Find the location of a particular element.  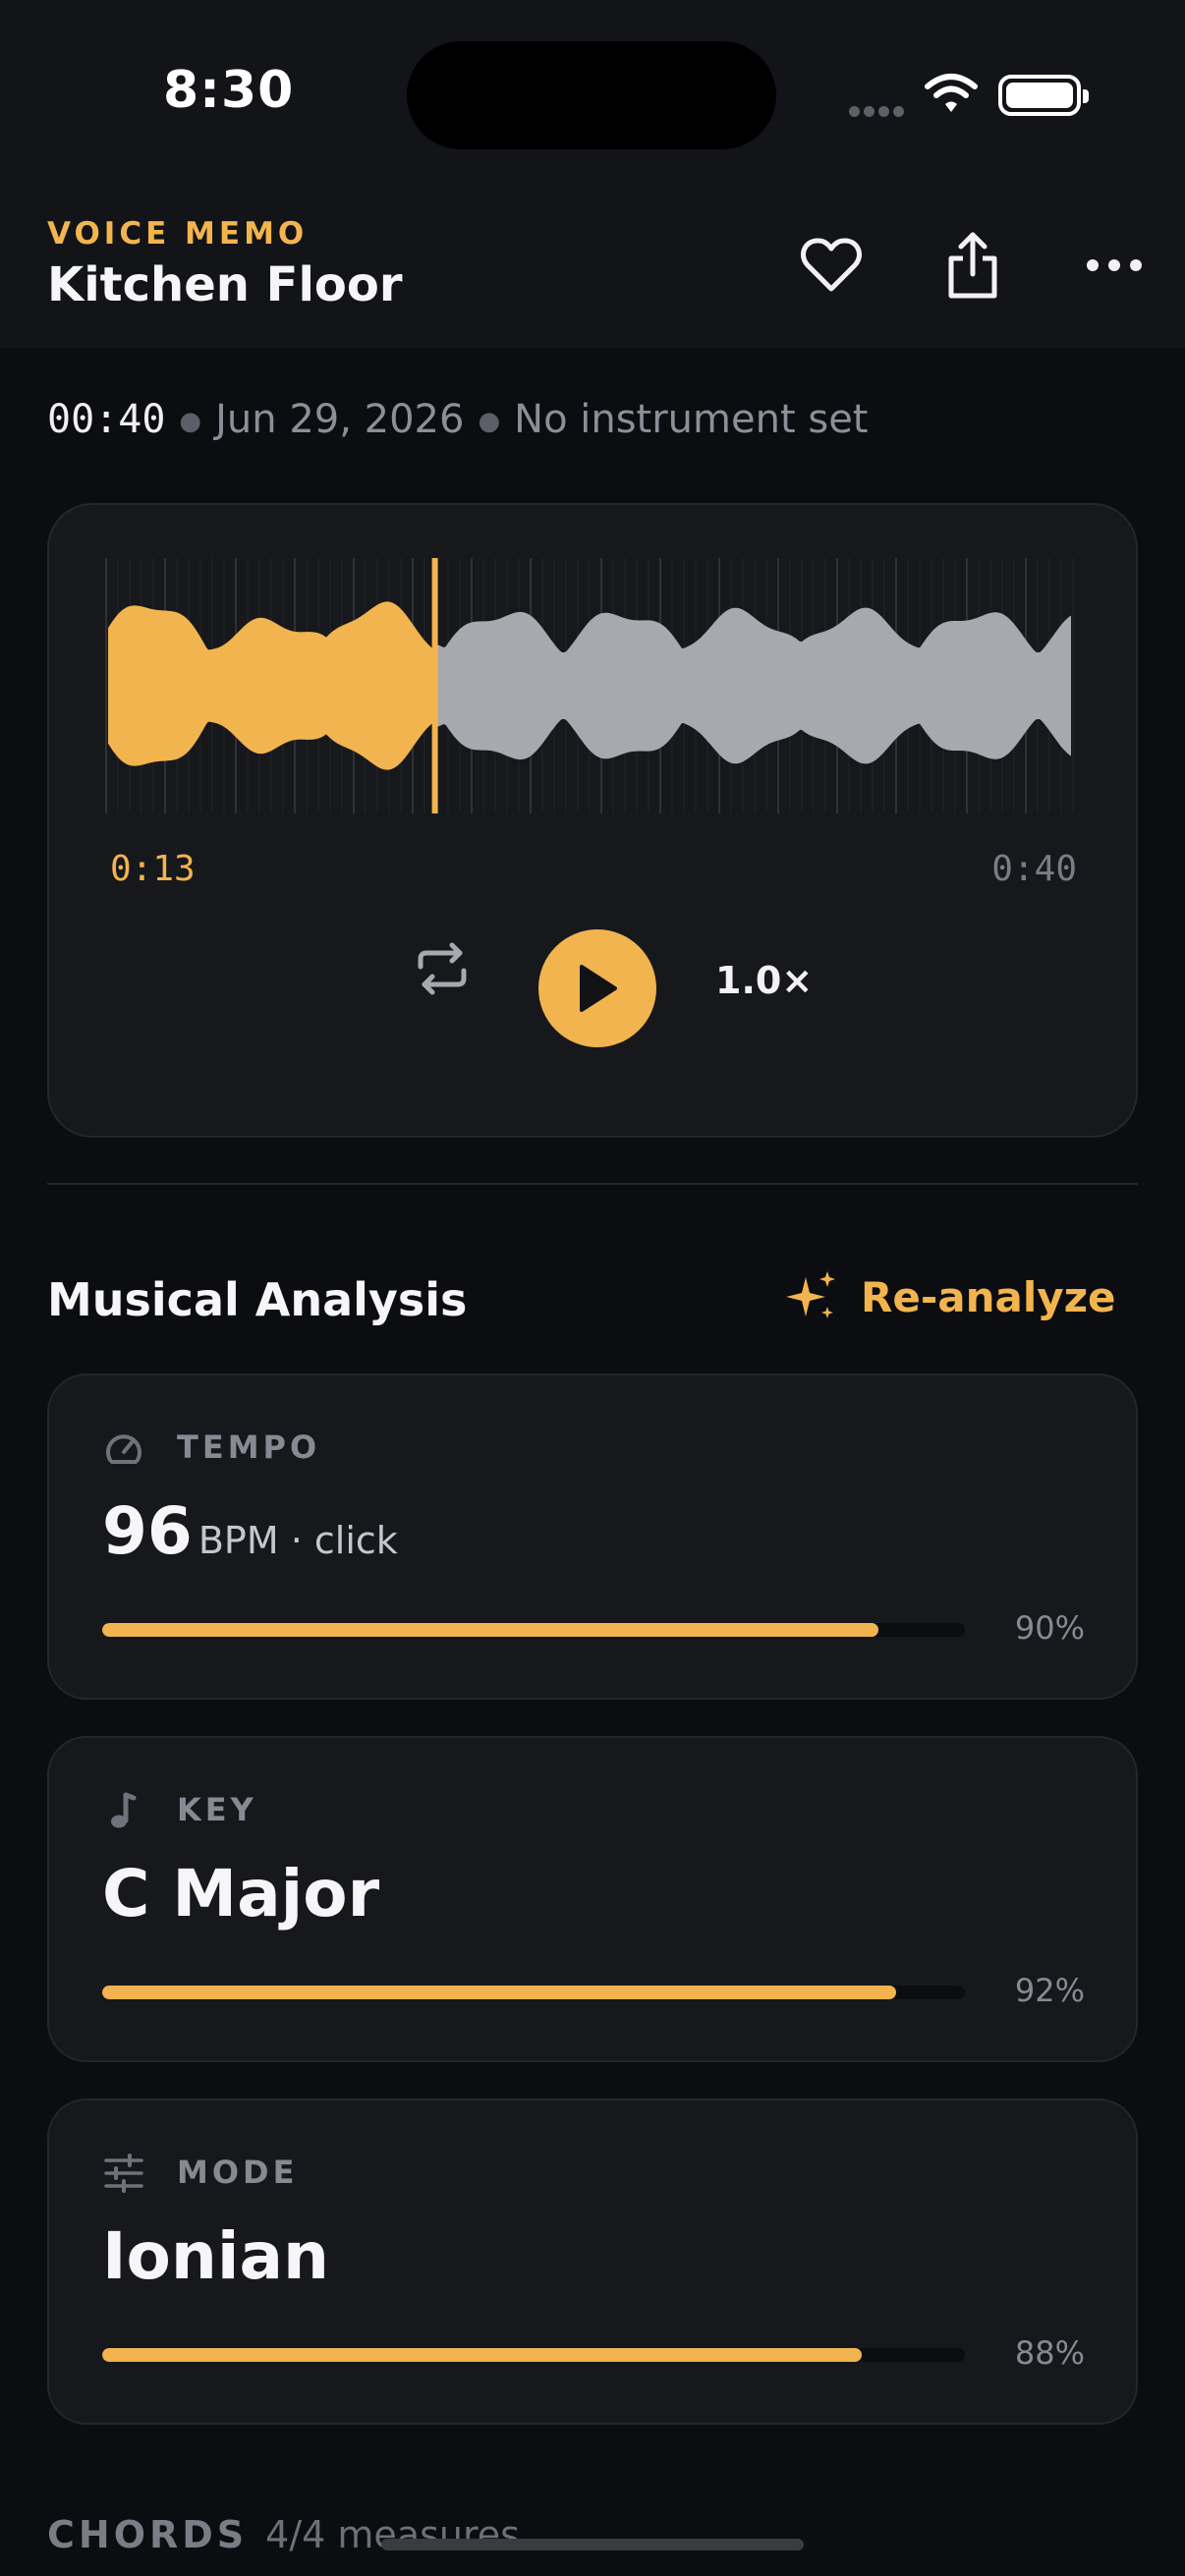

mode-value: Ionian is located at coordinates (216, 2256).